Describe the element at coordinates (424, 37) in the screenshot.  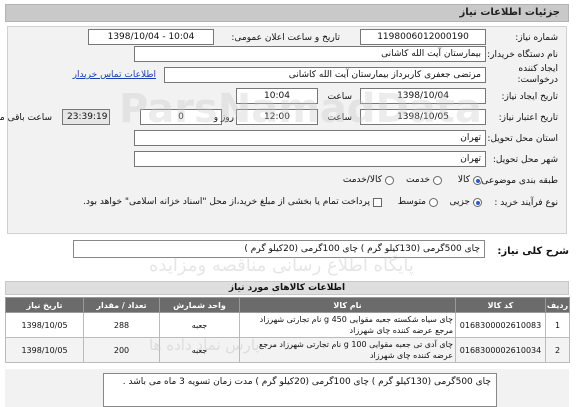
I see `need-number-field: 1198006012000190` at that location.